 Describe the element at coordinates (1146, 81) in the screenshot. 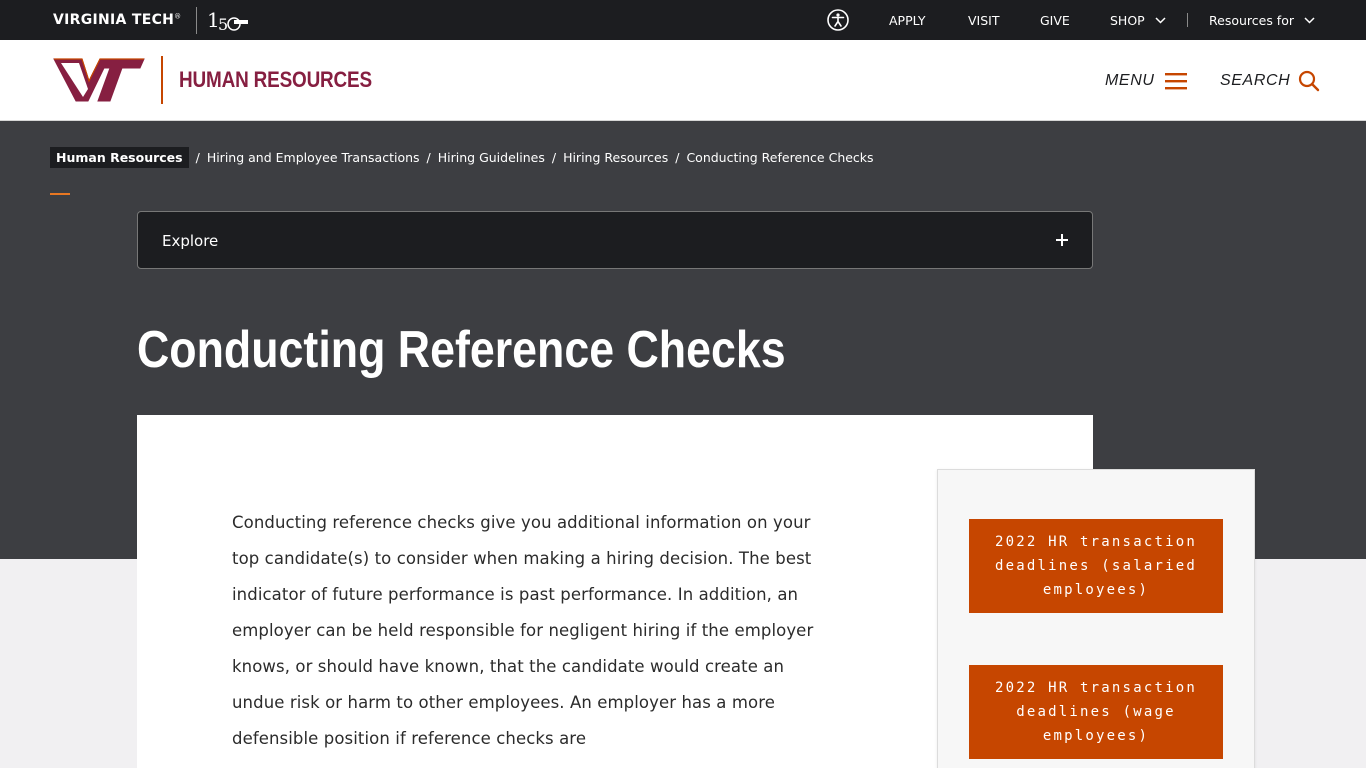

I see `menu-button: MENU` at that location.